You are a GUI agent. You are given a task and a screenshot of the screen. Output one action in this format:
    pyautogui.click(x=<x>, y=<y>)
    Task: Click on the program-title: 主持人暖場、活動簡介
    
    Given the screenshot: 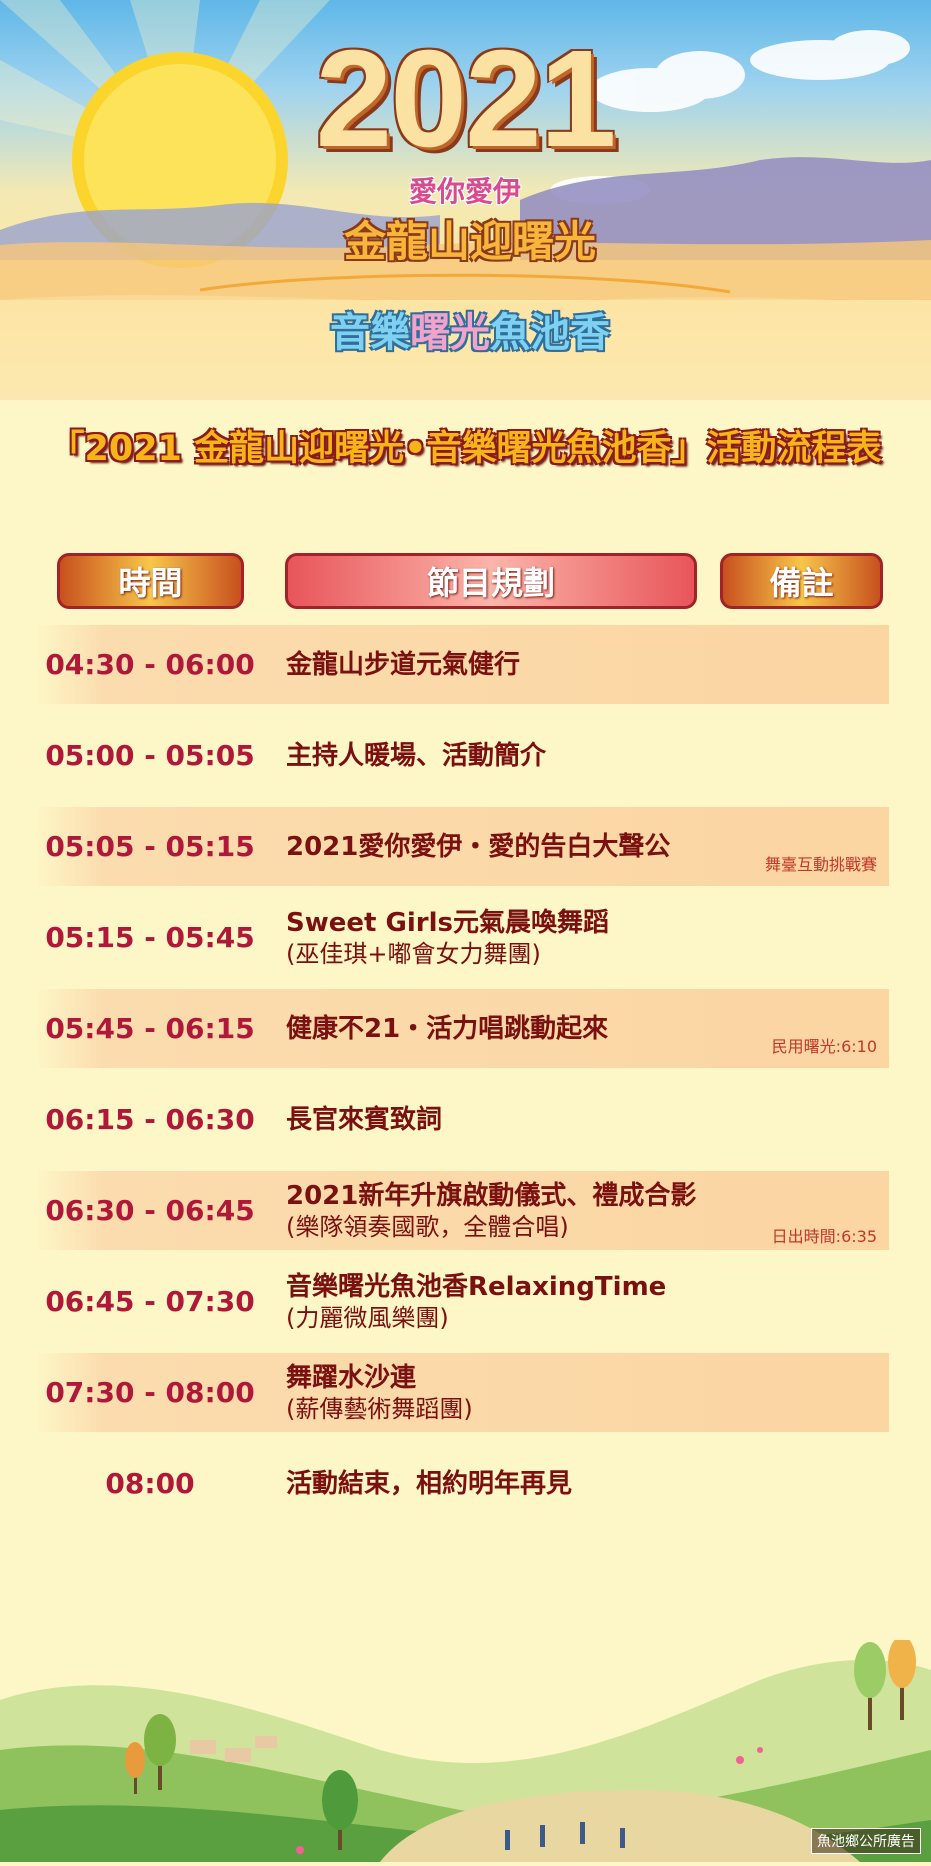 What is the action you would take?
    pyautogui.click(x=416, y=755)
    